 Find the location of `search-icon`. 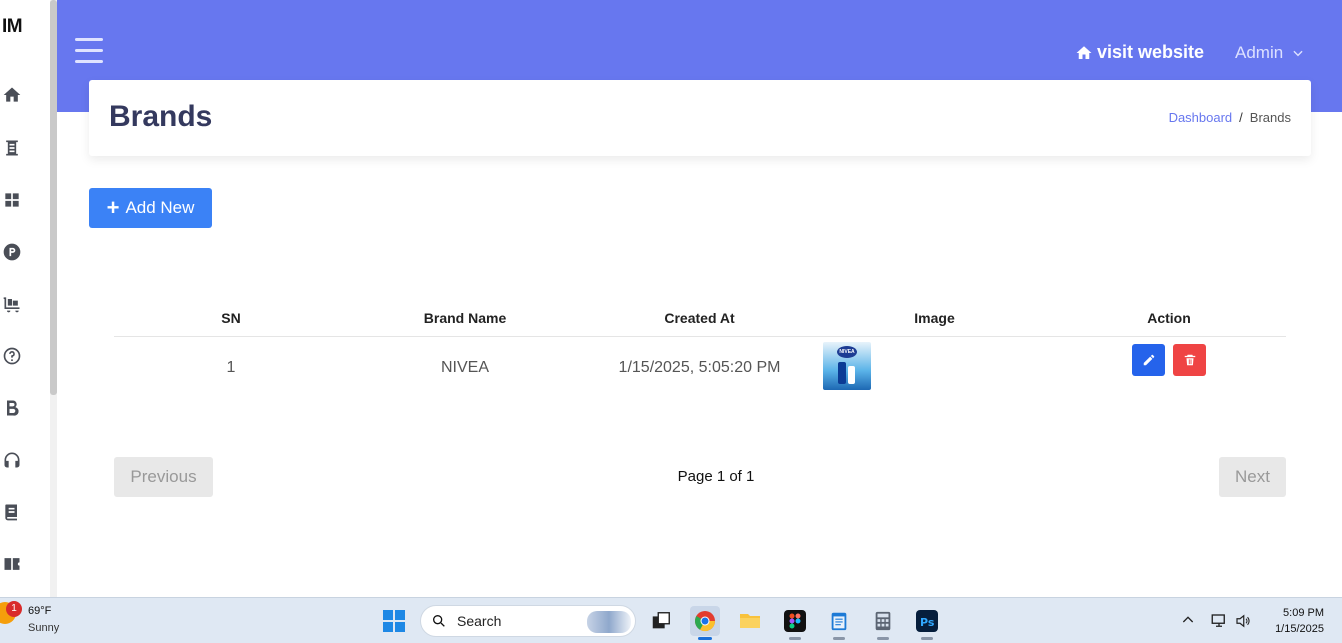

search-icon is located at coordinates (439, 621).